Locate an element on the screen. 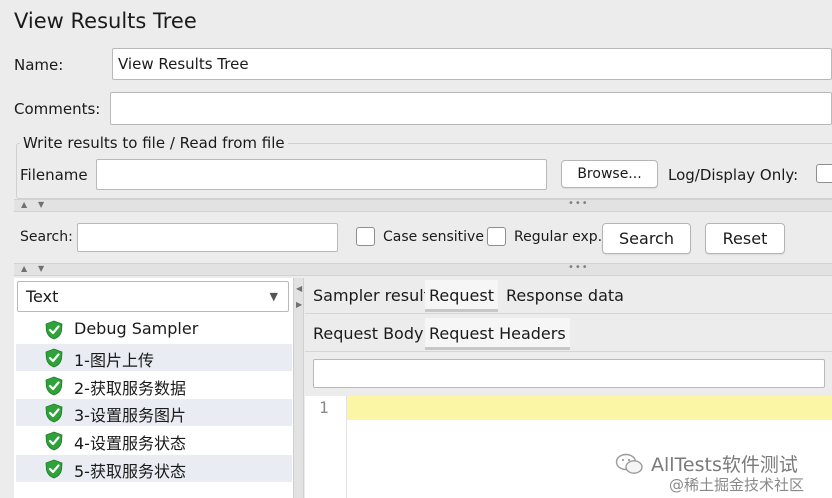 The height and width of the screenshot is (498, 832). splitter-vertical is located at coordinates (298, 388).